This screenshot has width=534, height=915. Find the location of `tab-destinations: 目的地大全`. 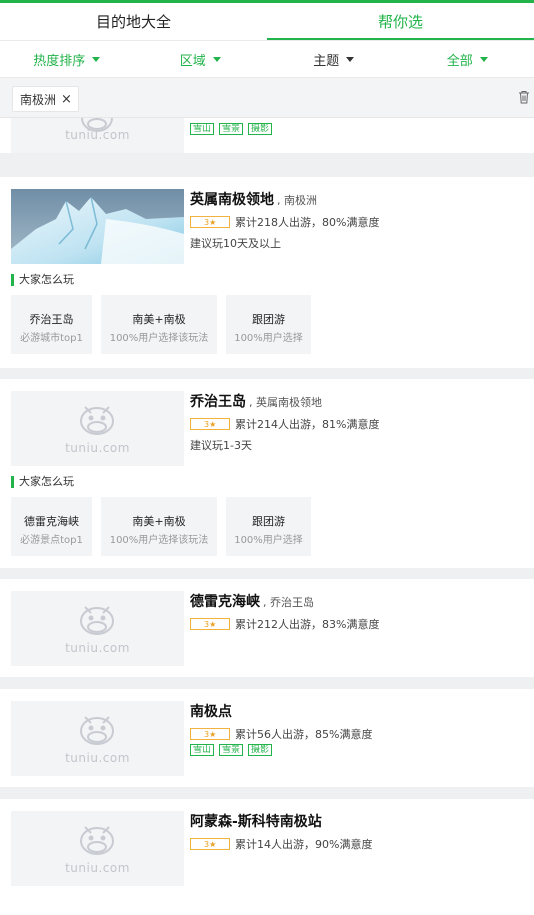

tab-destinations: 目的地大全 is located at coordinates (133, 21).